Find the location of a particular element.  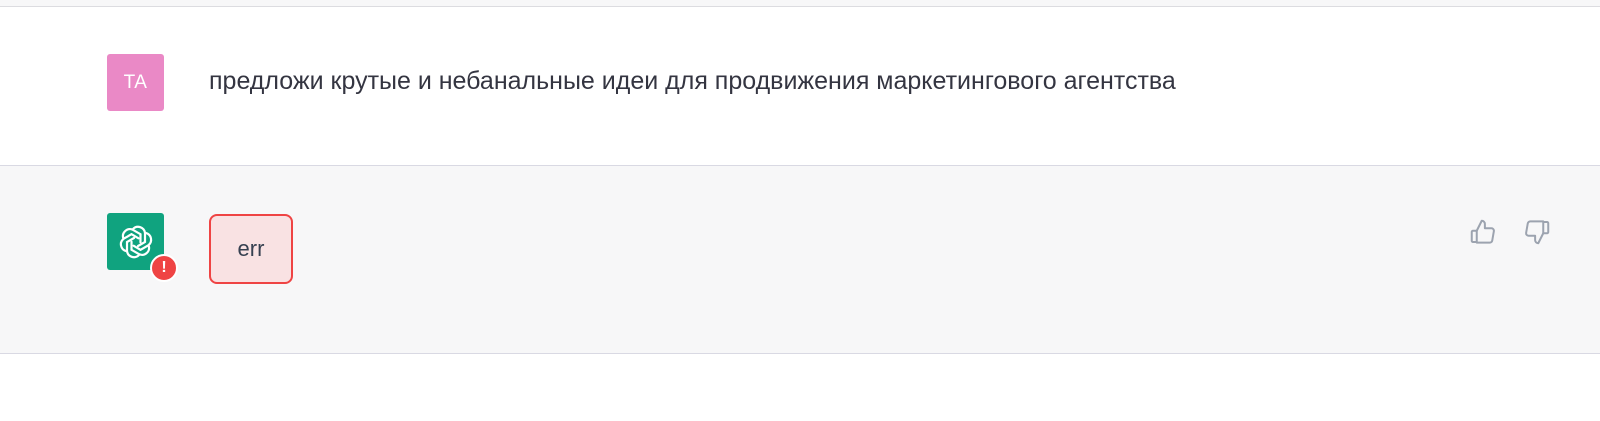

user-avatar: TA is located at coordinates (135, 82).